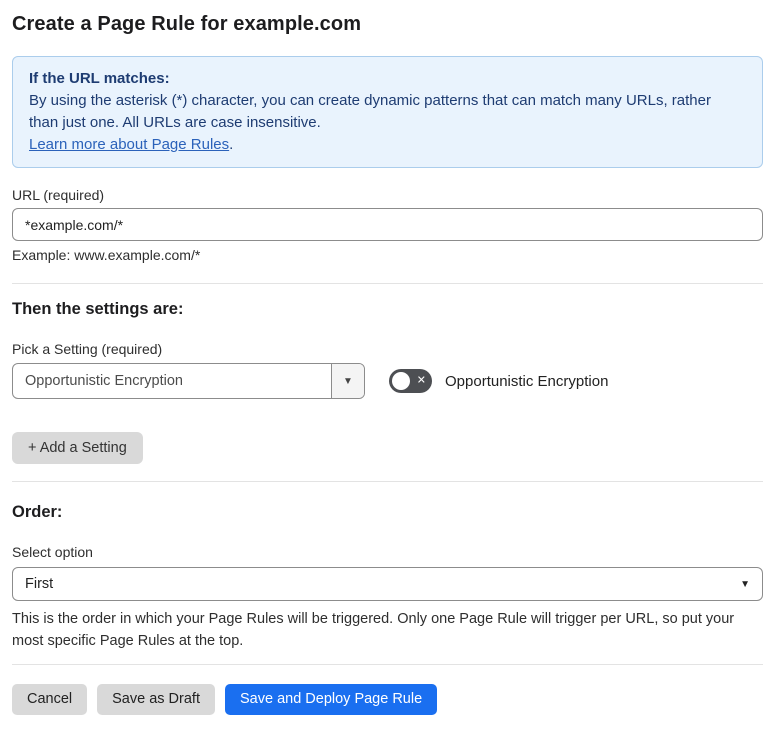 This screenshot has width=775, height=730. Describe the element at coordinates (187, 24) in the screenshot. I see `page-title: Create a Page Rule for example.com` at that location.